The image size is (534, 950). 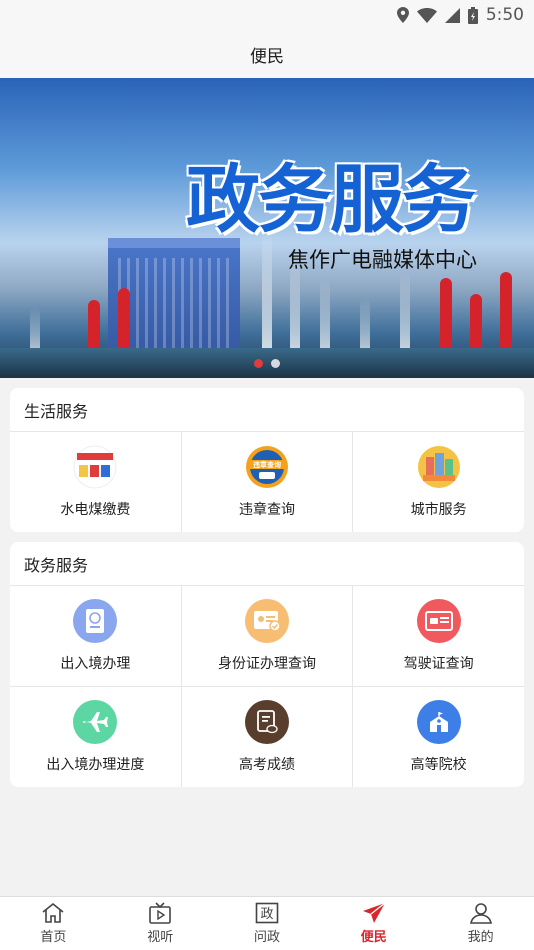 I want to click on wifi-icon, so click(x=426, y=15).